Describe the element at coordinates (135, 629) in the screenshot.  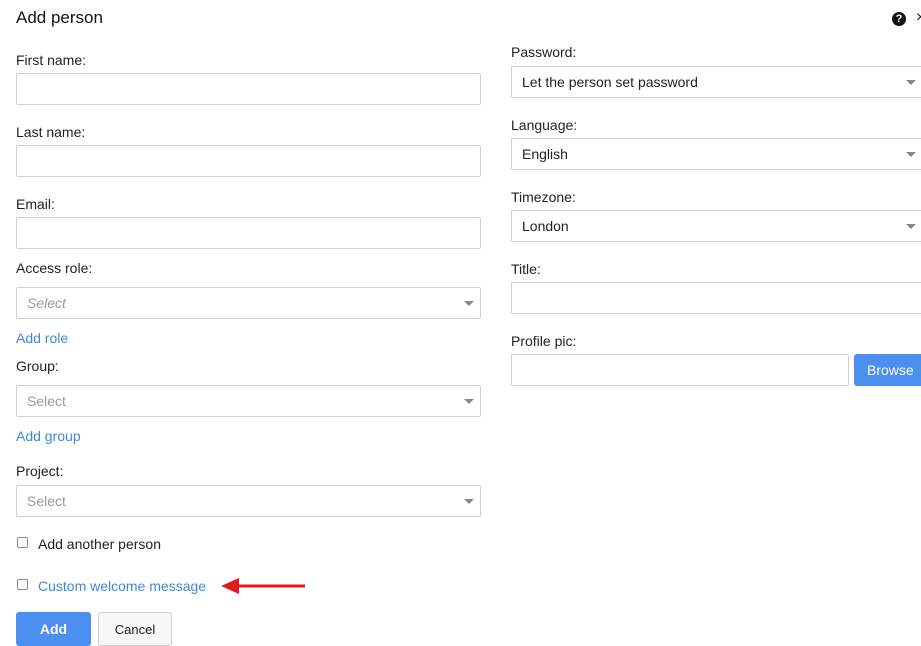
I see `cancel-button: Cancel` at that location.